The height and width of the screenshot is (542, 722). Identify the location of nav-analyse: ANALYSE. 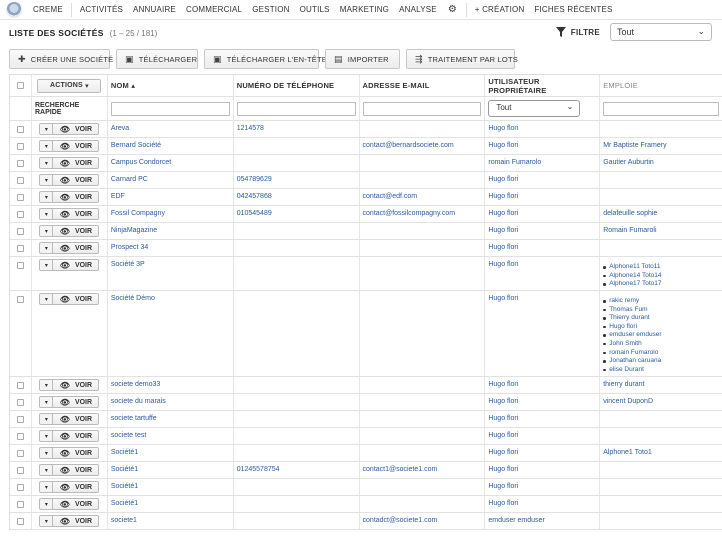
(418, 9).